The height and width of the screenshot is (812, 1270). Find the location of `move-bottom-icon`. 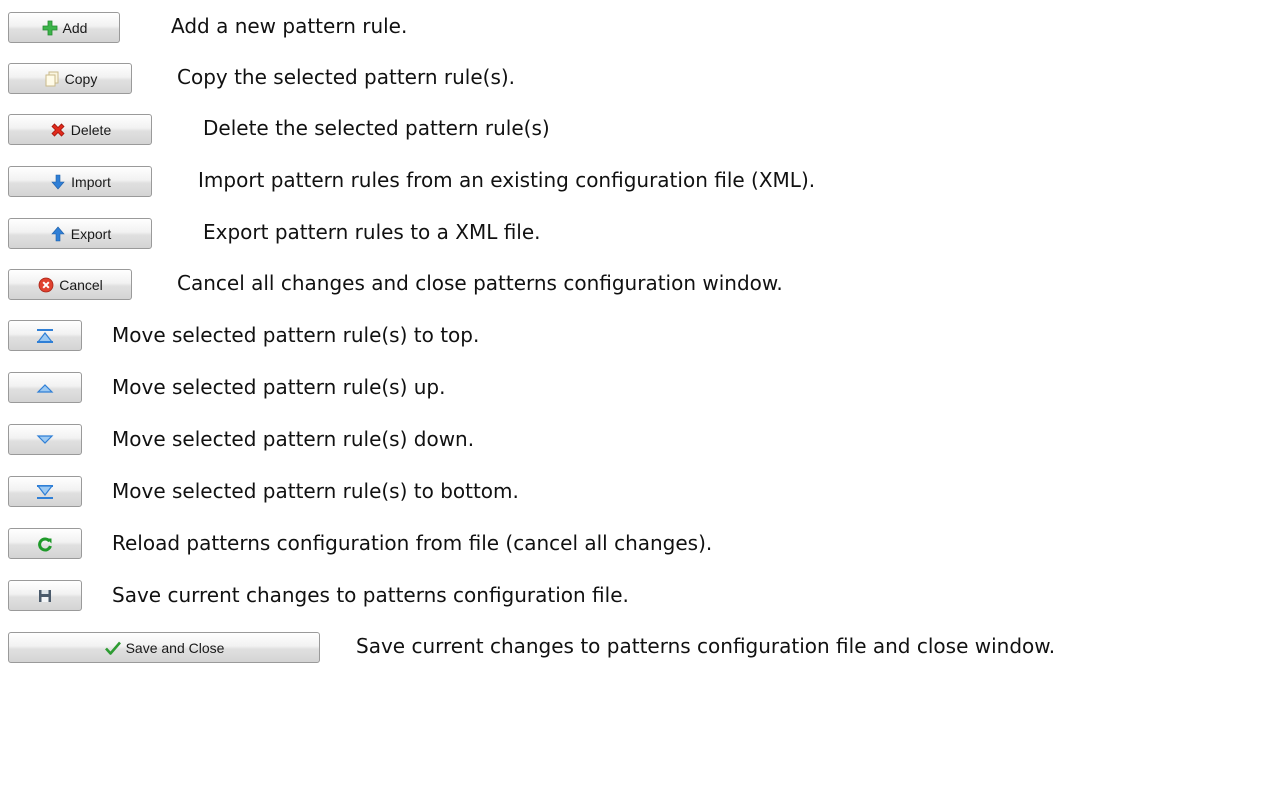

move-bottom-icon is located at coordinates (45, 492).